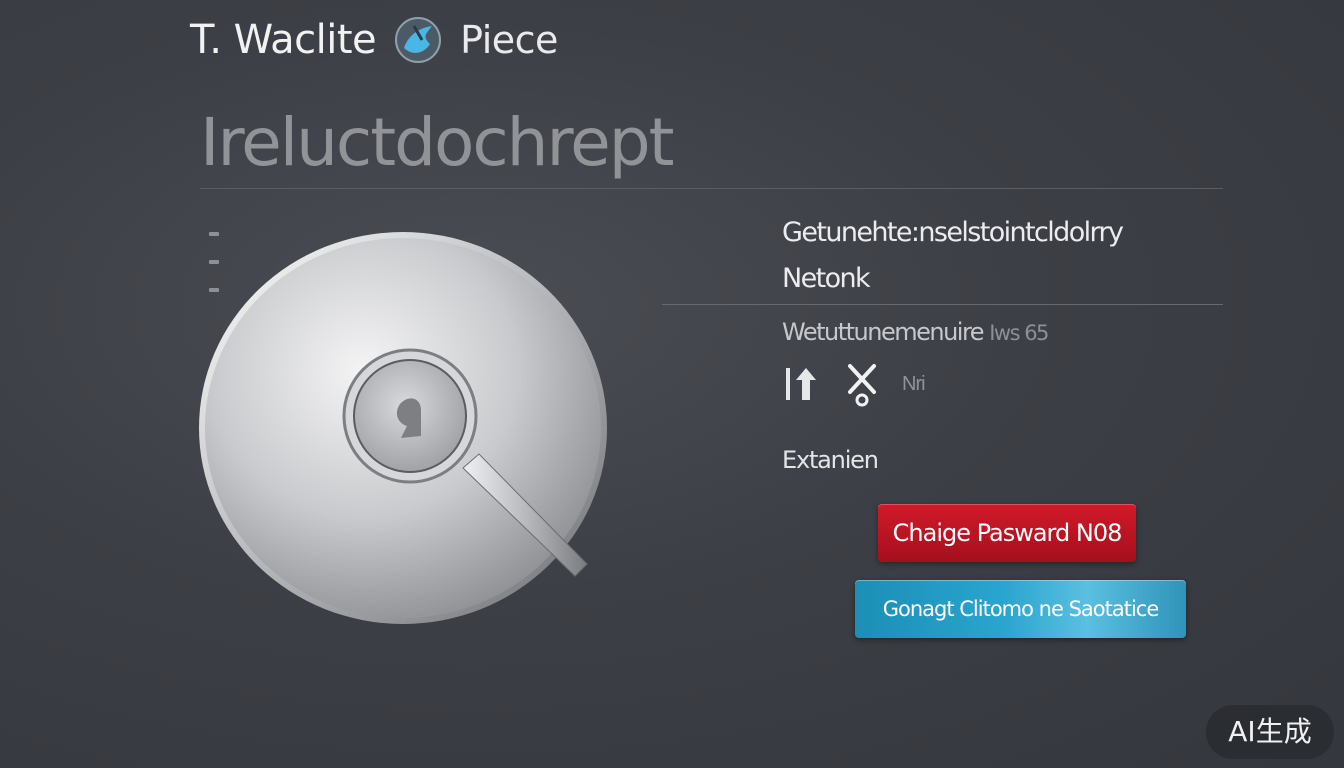  What do you see at coordinates (862, 384) in the screenshot?
I see `close-icon` at bounding box center [862, 384].